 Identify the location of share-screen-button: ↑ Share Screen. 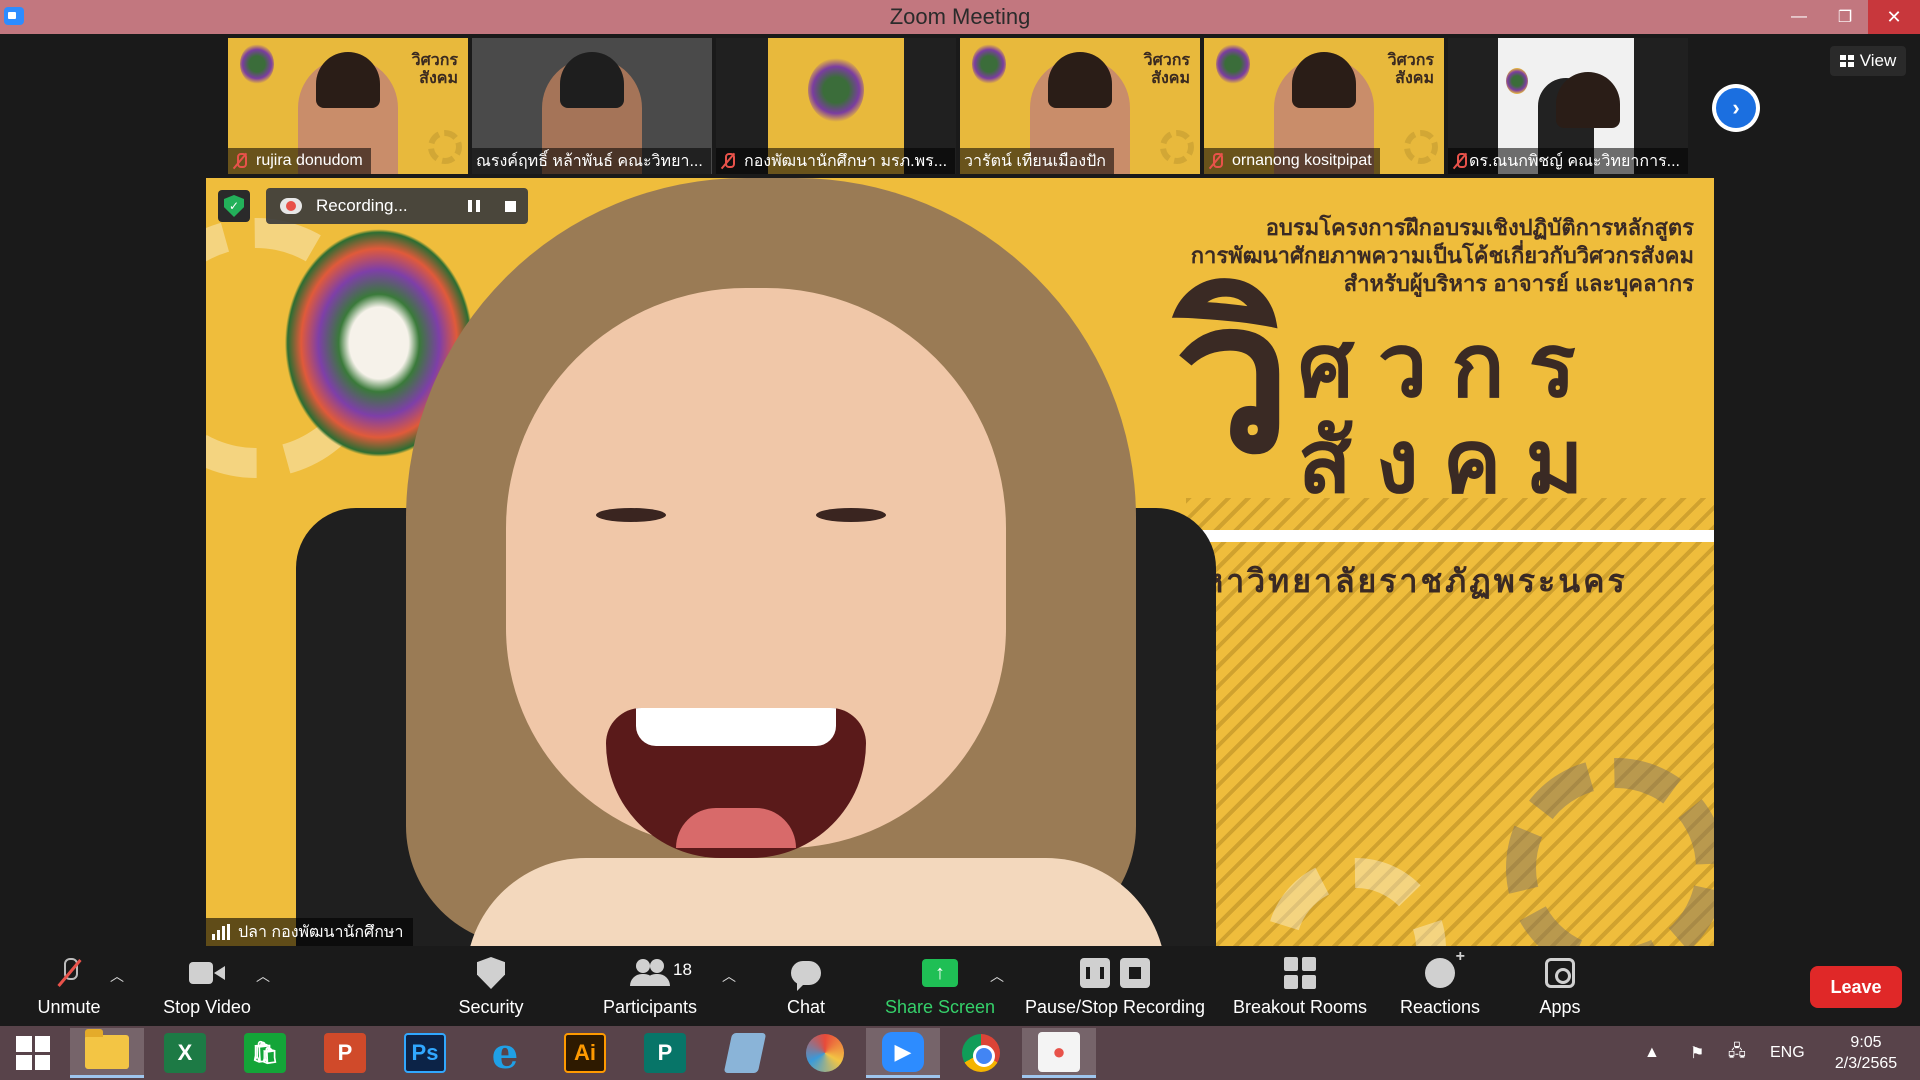
(940, 986).